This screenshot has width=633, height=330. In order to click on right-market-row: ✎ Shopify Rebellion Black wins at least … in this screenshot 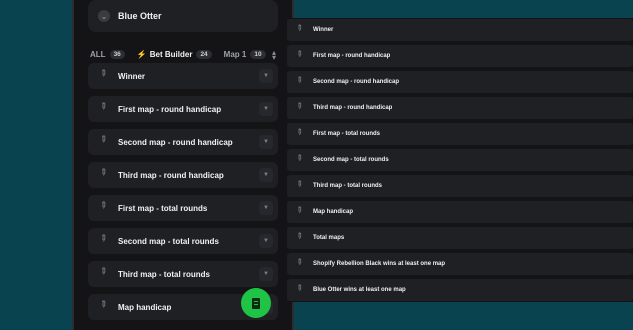, I will do `click(460, 264)`.